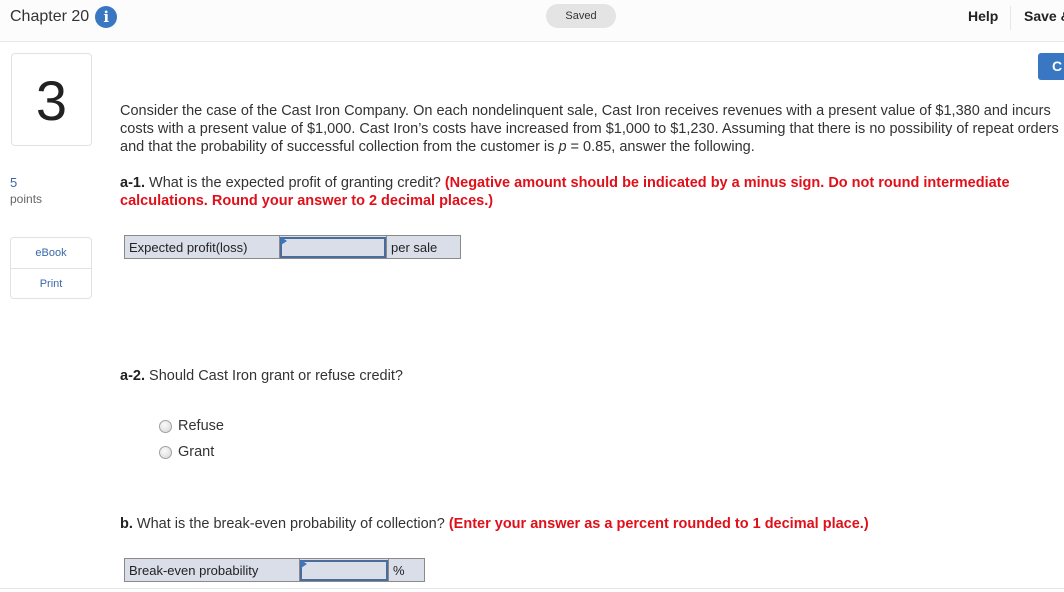 This screenshot has height=592, width=1064. Describe the element at coordinates (532, 588) in the screenshot. I see `bottom-divider` at that location.